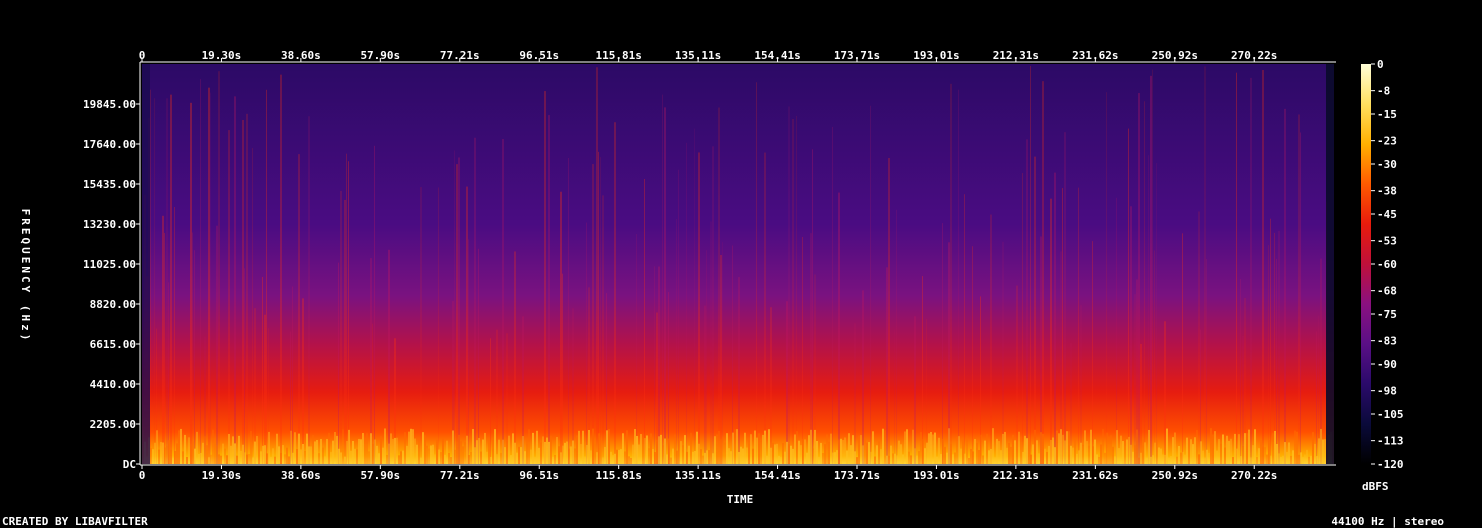 This screenshot has height=528, width=1482. I want to click on colorbar-tick-label: -15, so click(1387, 114).